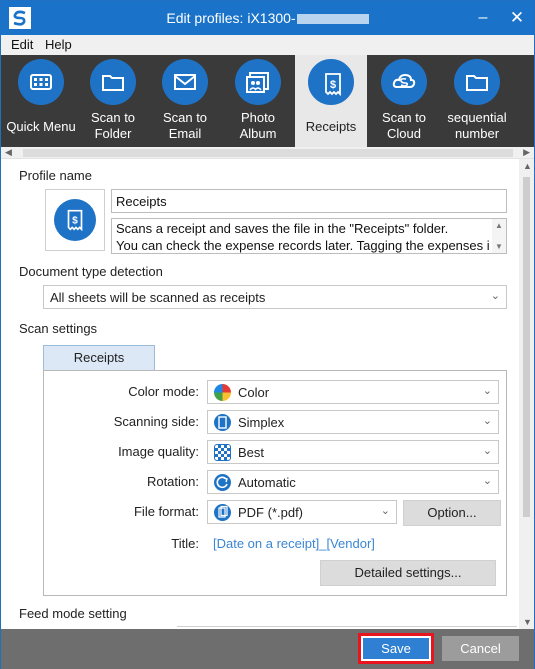  What do you see at coordinates (275, 297) in the screenshot?
I see `document-type-dropdown: All sheets will be scanned as receipts ⌄` at bounding box center [275, 297].